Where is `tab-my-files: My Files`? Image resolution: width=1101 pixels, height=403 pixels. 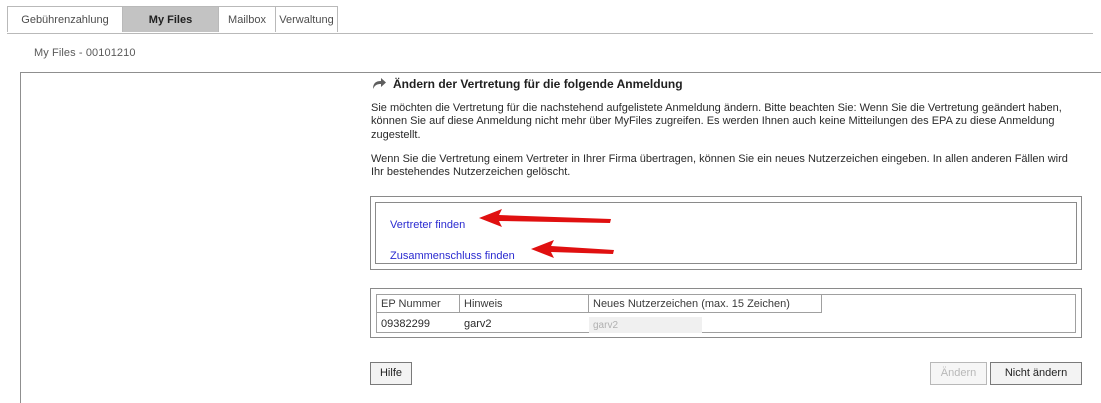 tab-my-files: My Files is located at coordinates (170, 19).